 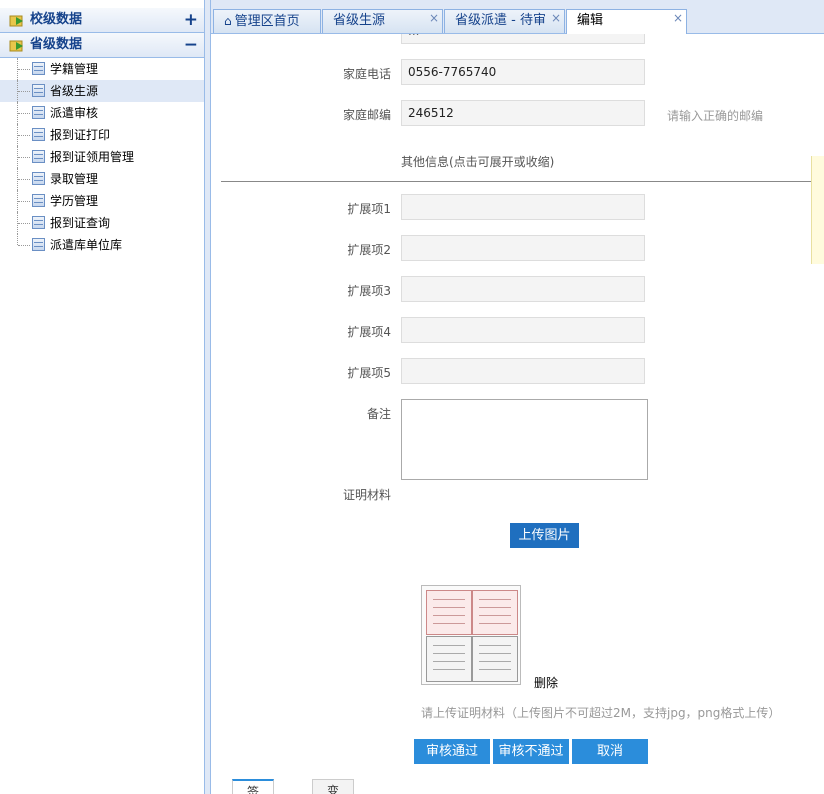 I want to click on ext5-label: 扩展项5, so click(x=369, y=373).